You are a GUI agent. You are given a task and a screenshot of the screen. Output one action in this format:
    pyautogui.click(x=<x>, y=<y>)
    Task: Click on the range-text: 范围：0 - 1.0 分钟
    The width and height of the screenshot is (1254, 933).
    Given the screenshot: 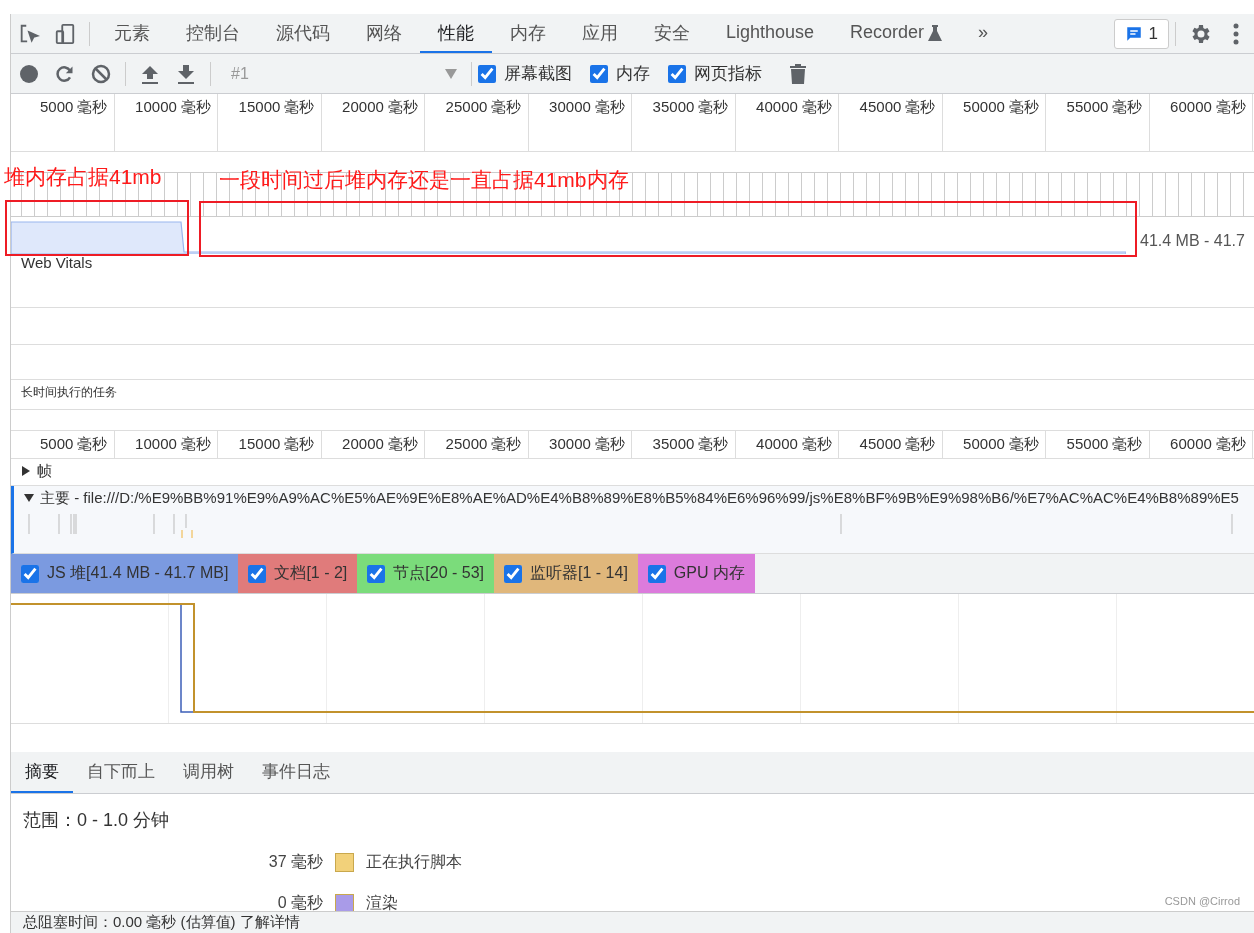 What is the action you would take?
    pyautogui.click(x=97, y=820)
    